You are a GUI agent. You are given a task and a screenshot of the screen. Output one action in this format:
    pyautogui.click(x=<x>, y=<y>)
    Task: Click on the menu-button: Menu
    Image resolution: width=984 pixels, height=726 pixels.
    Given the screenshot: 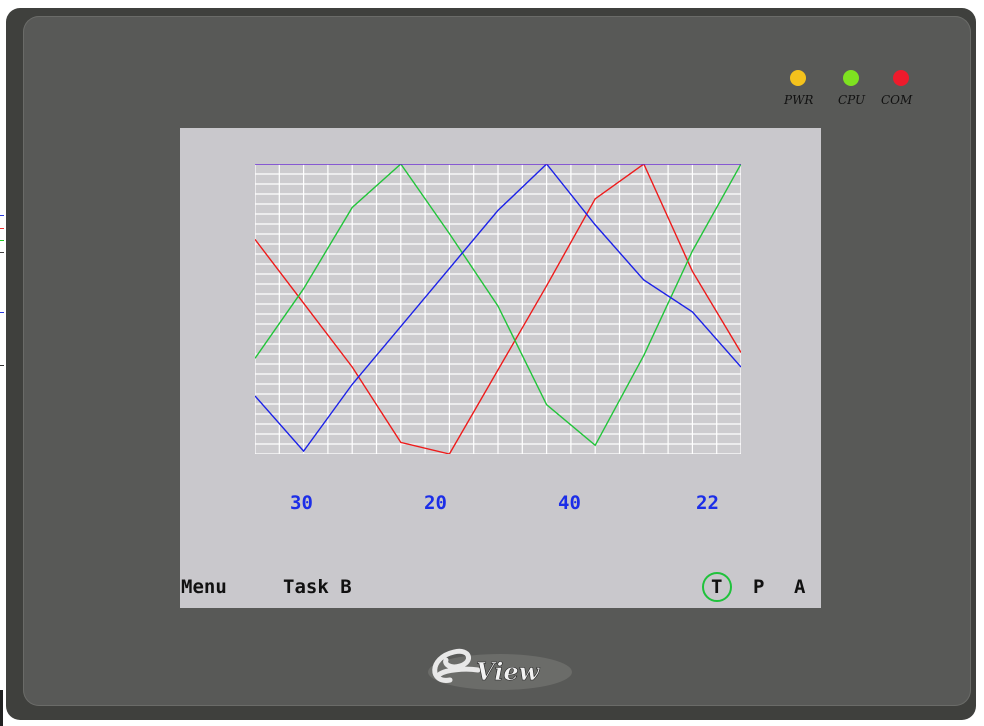 What is the action you would take?
    pyautogui.click(x=204, y=587)
    